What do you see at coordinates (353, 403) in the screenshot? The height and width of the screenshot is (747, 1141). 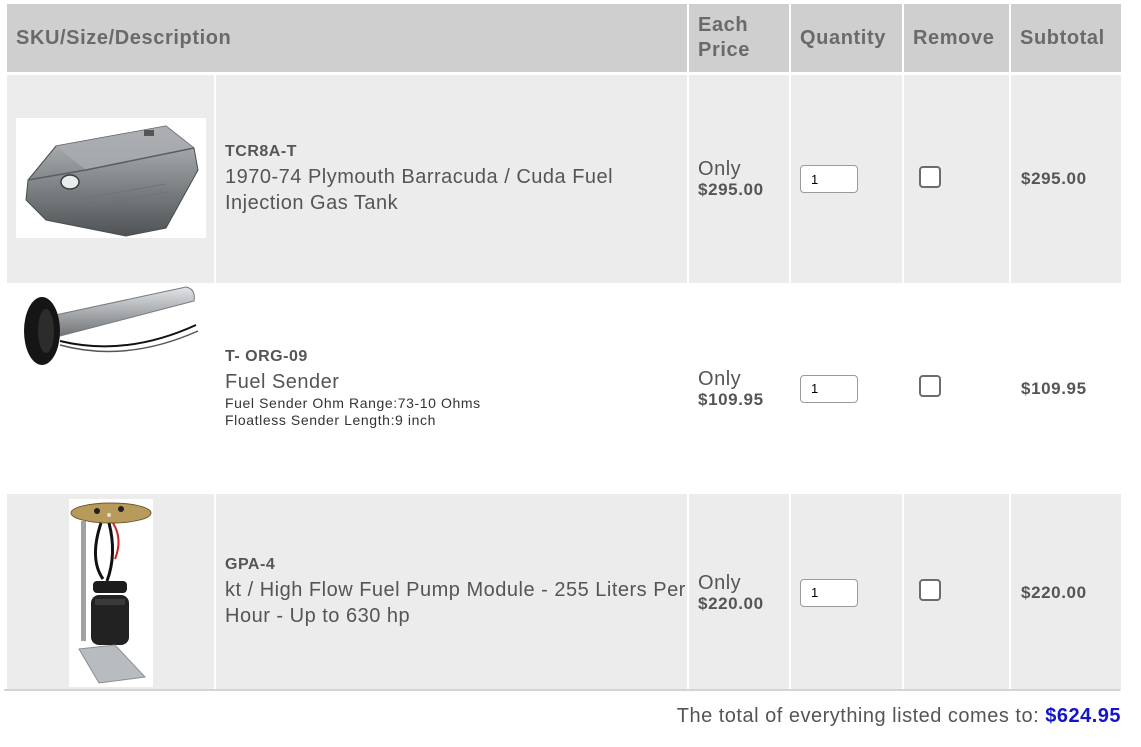 I see `product-attribute: Fuel Sender Ohm Range:73-10 Ohms` at bounding box center [353, 403].